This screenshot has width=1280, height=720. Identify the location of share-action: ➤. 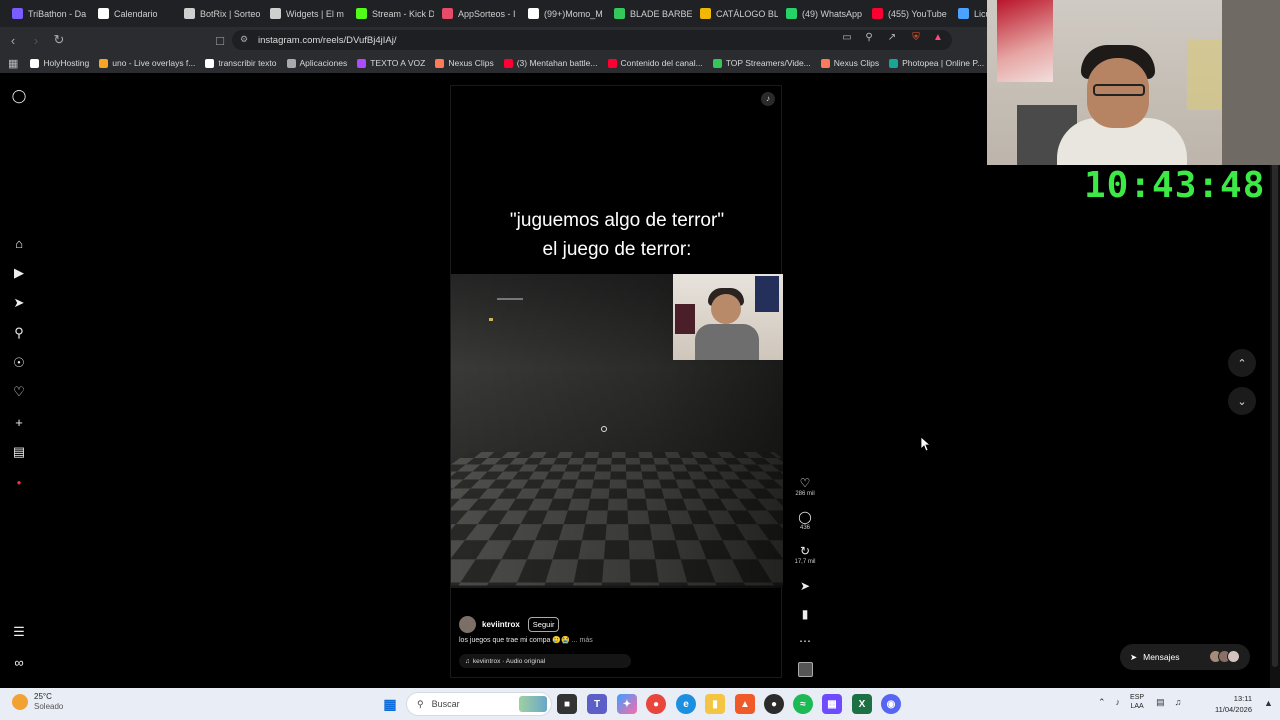
(805, 586).